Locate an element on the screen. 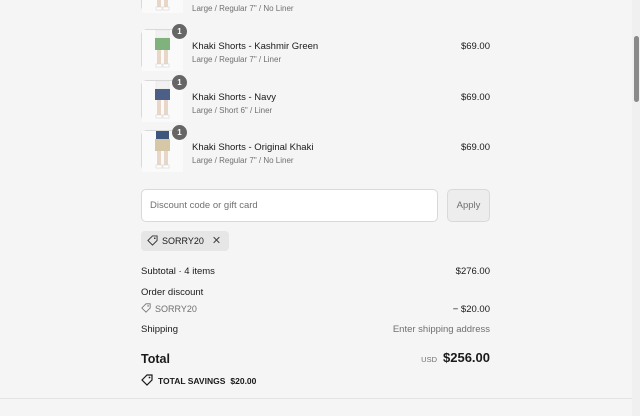  shipping-row: Shipping Enter shipping address is located at coordinates (315, 329).